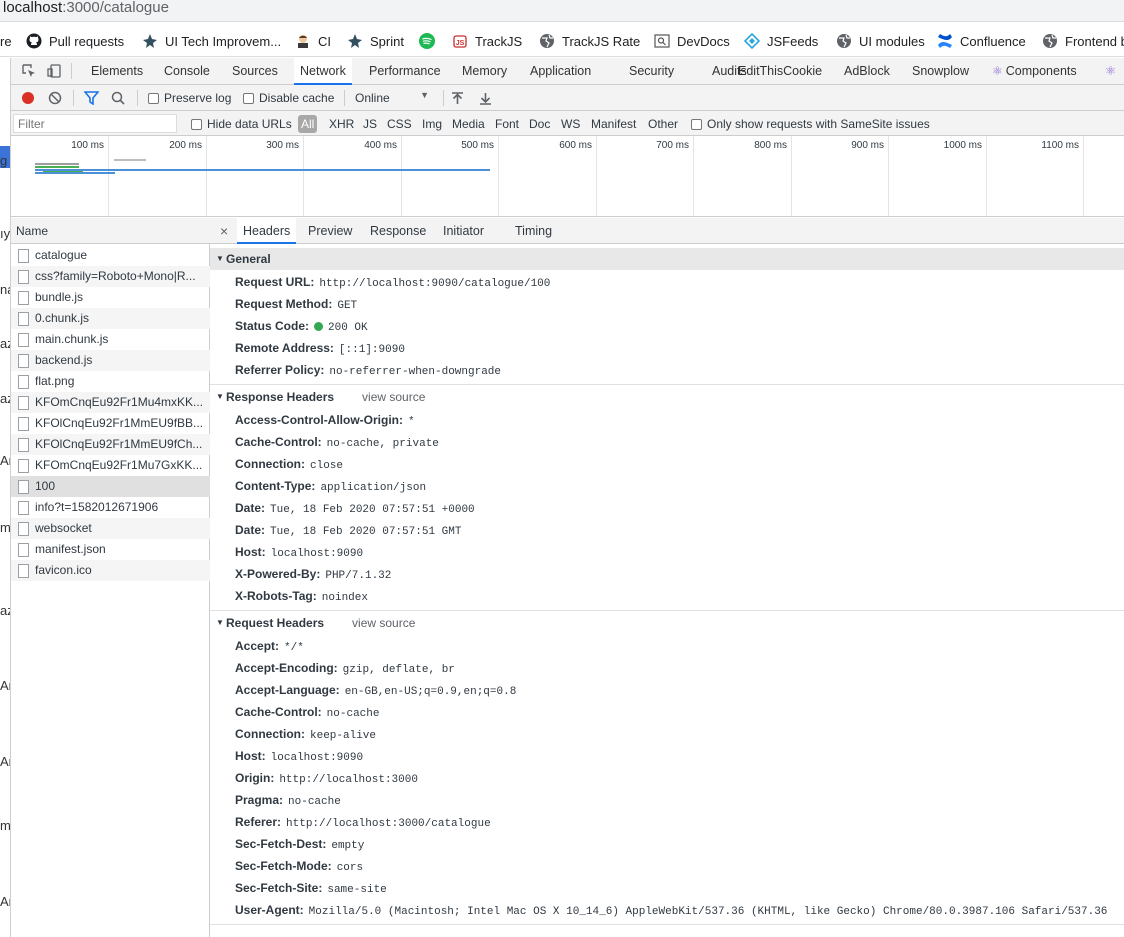 This screenshot has width=1124, height=937. Describe the element at coordinates (63, 570) in the screenshot. I see `request-name: favicon.ico` at that location.